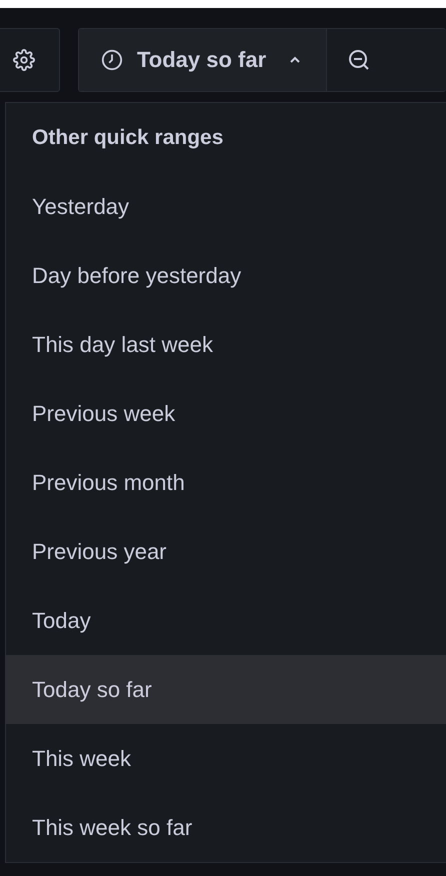 The image size is (446, 876). I want to click on menu-item: Yesterday, so click(226, 206).